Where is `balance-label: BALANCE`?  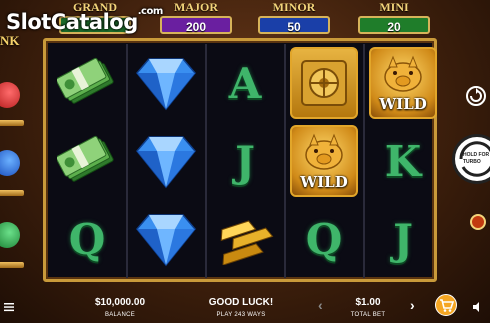 balance-label: BALANCE is located at coordinates (120, 315).